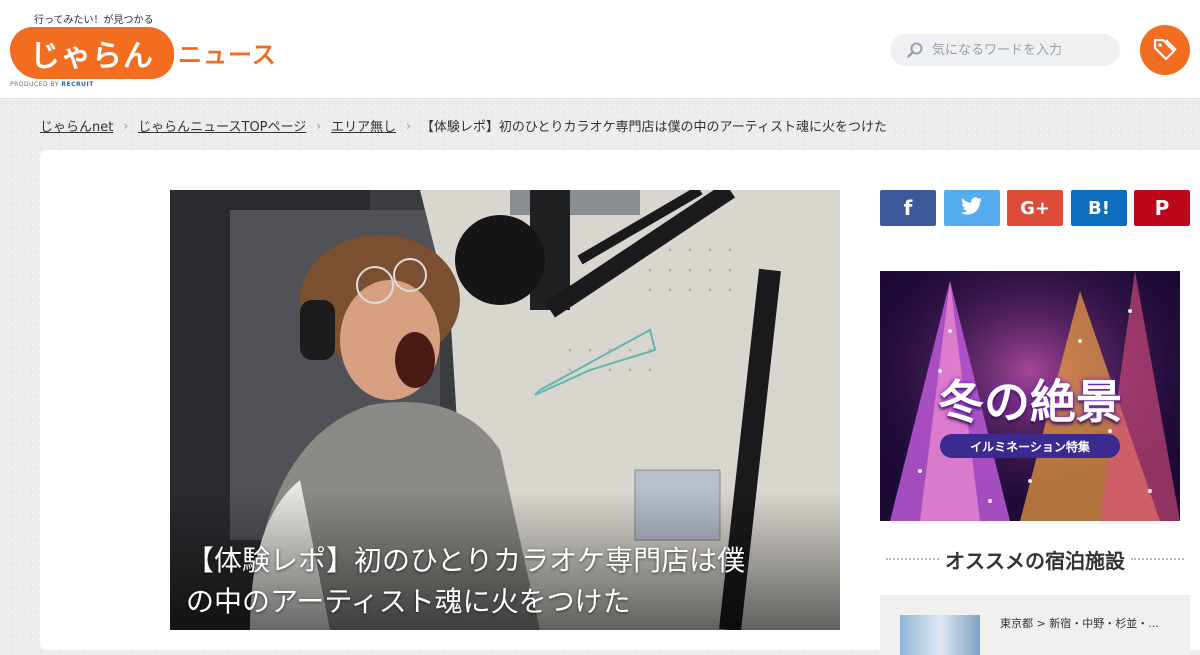 This screenshot has height=655, width=1200. What do you see at coordinates (1157, 559) in the screenshot?
I see `heading-divider-right` at bounding box center [1157, 559].